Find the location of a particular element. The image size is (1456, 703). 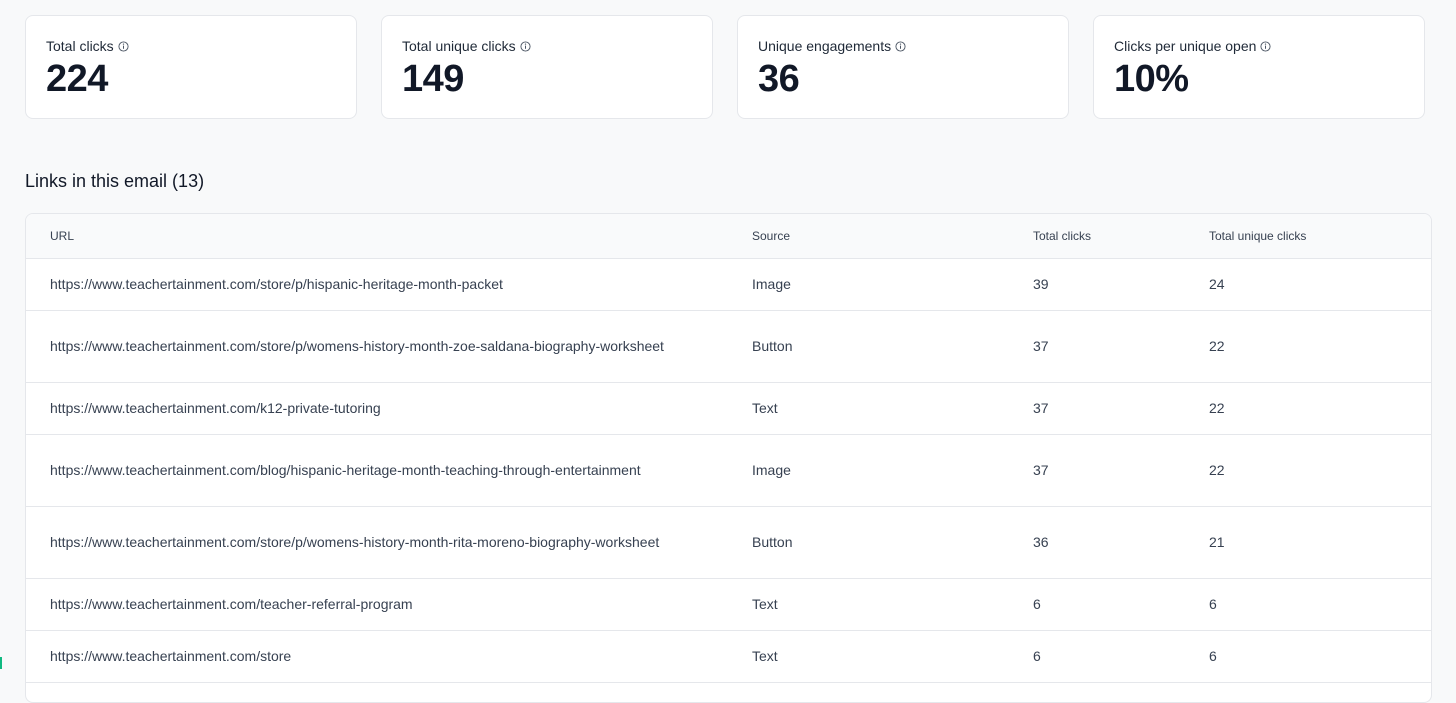

column-header-total-clicks: Total clicks is located at coordinates (1121, 236).